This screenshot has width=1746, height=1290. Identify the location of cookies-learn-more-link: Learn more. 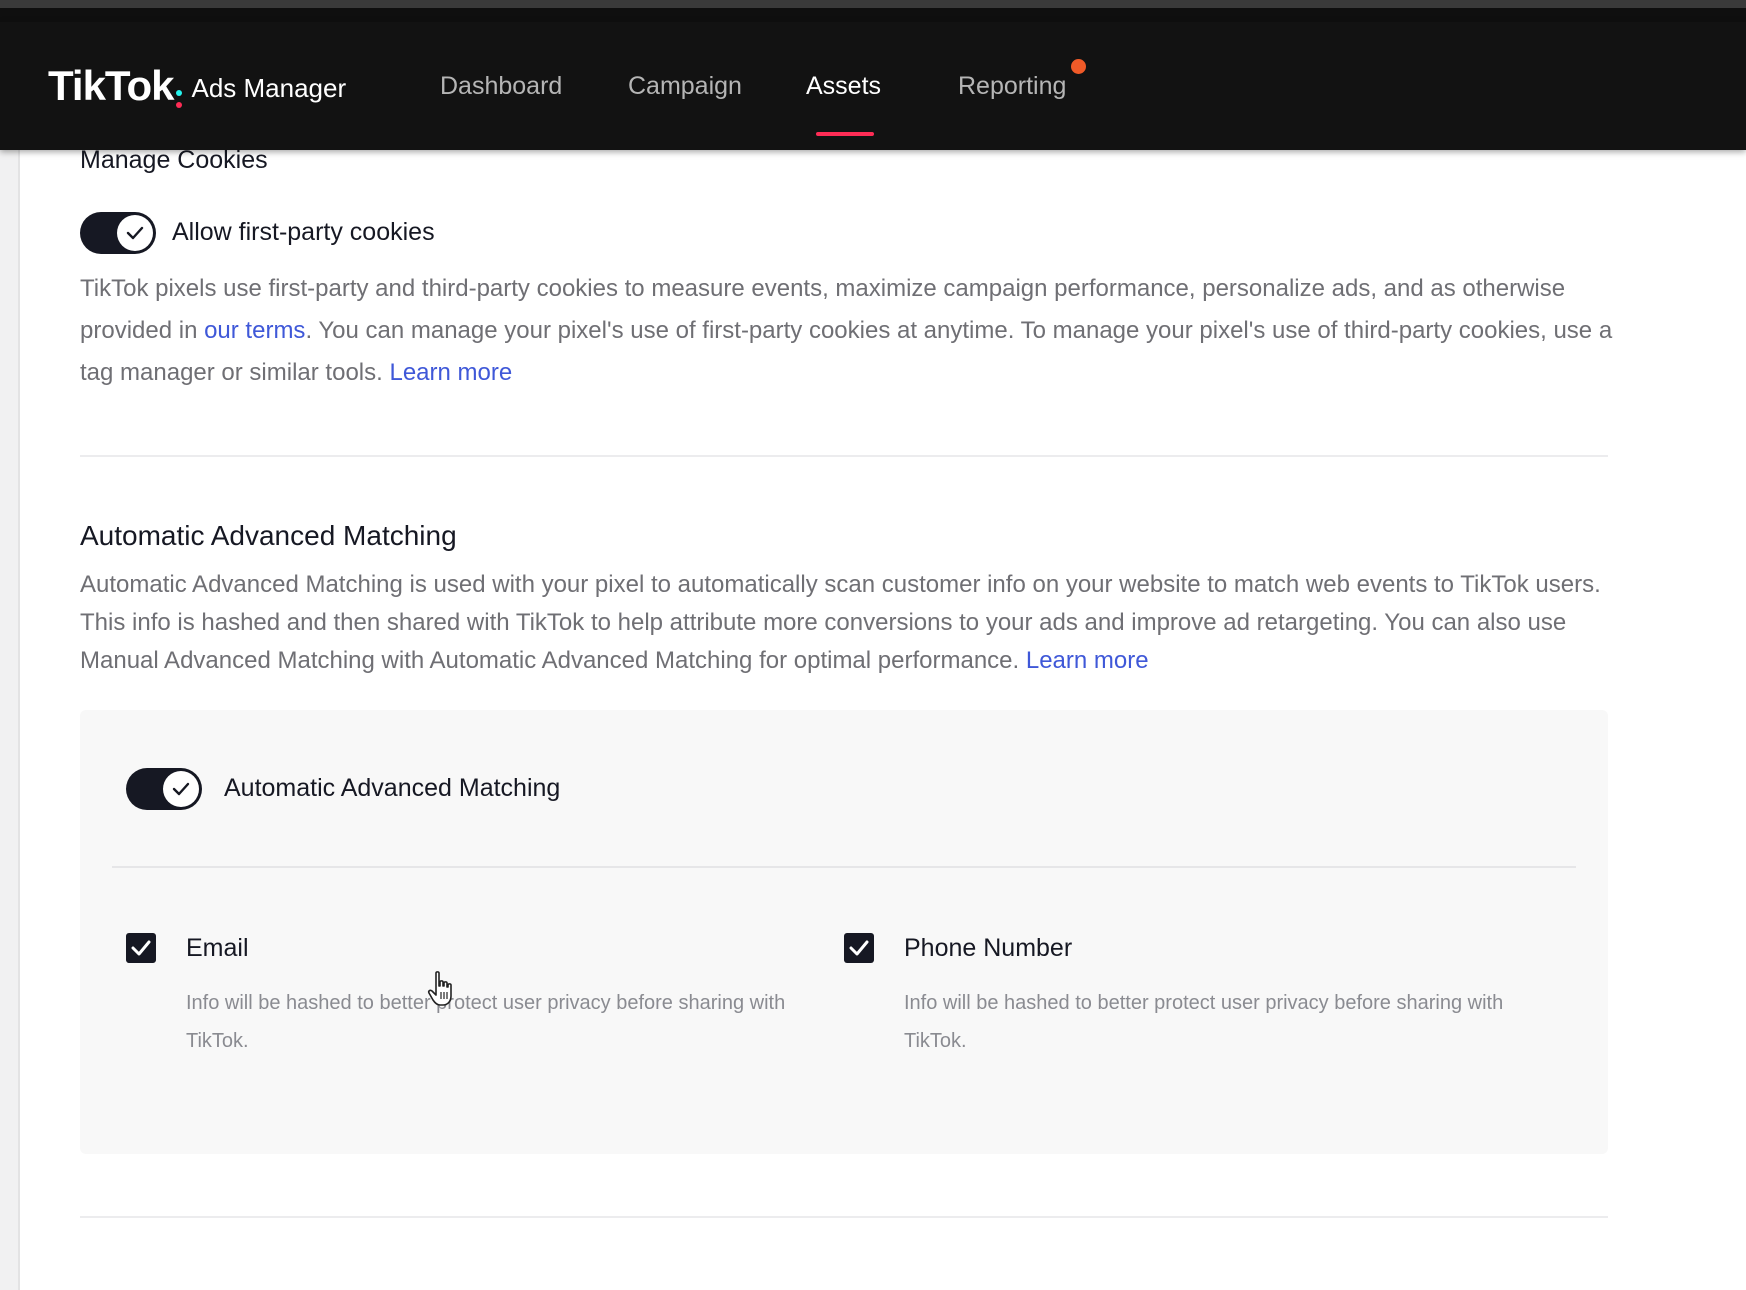
(450, 372).